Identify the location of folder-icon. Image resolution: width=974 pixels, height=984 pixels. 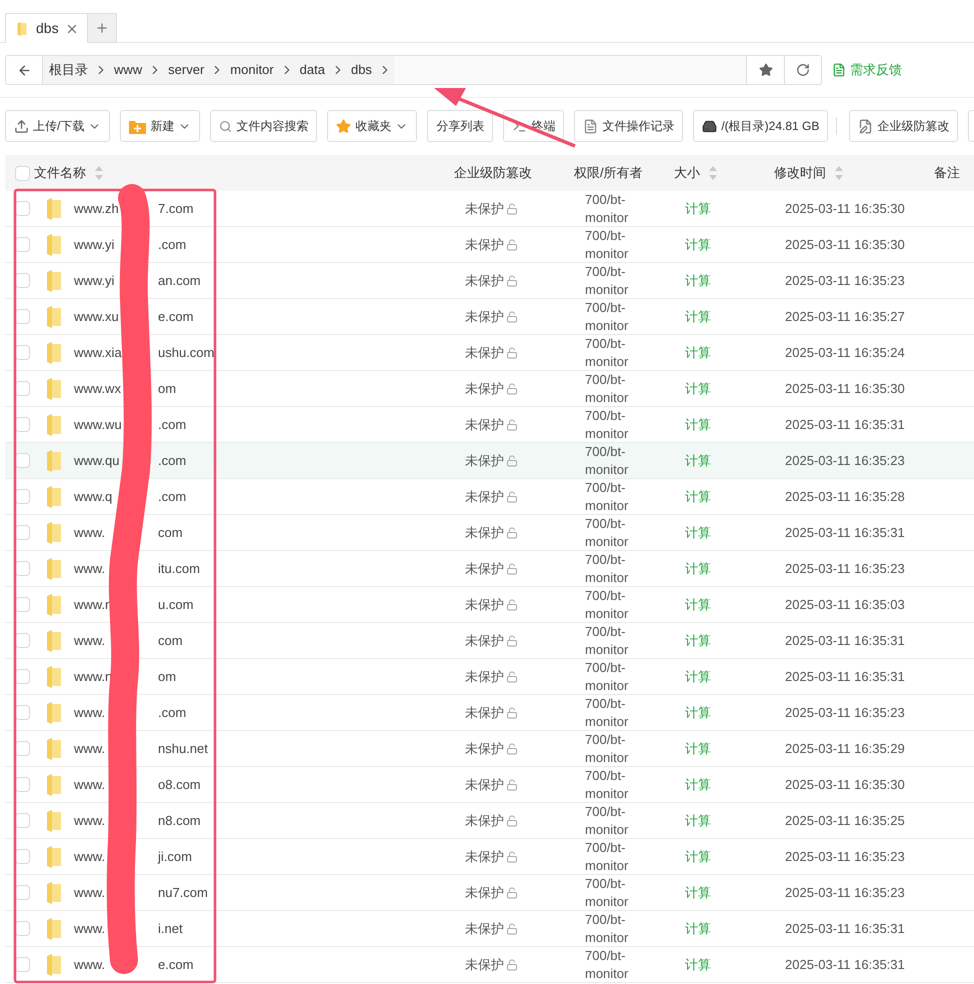
(54, 641).